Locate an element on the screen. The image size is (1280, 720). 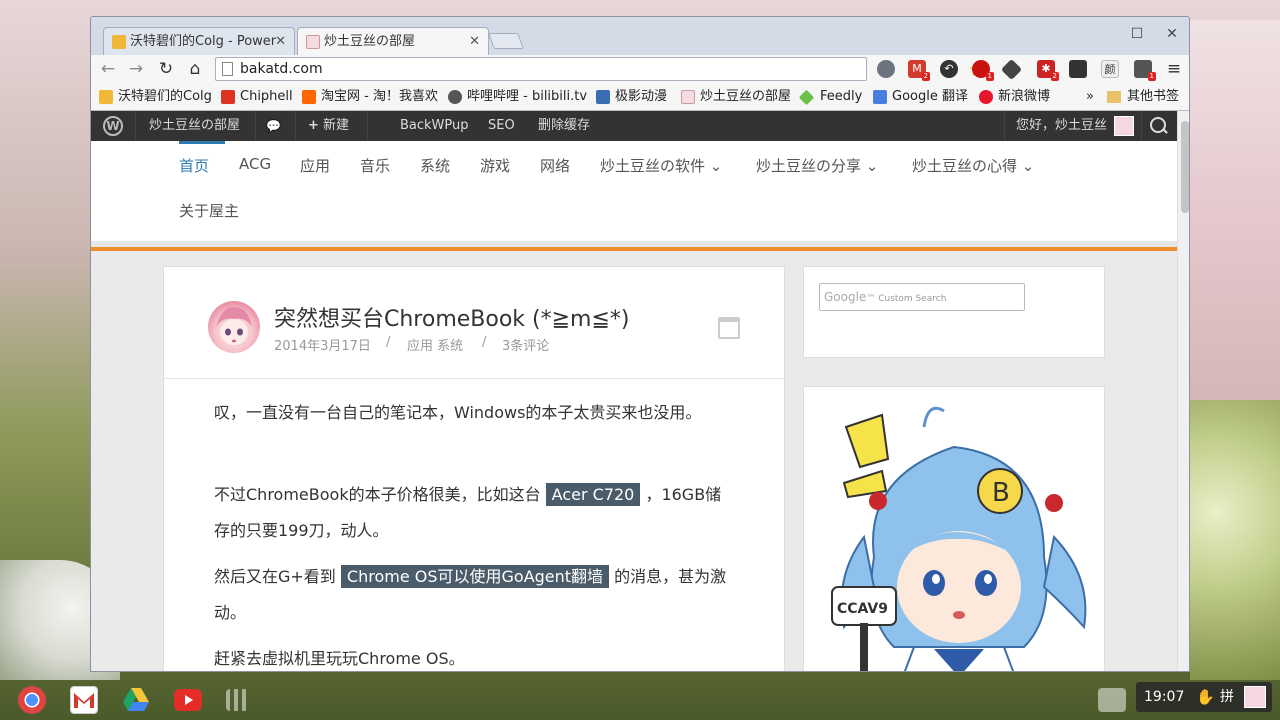
apps-launcher-icon is located at coordinates (237, 700).